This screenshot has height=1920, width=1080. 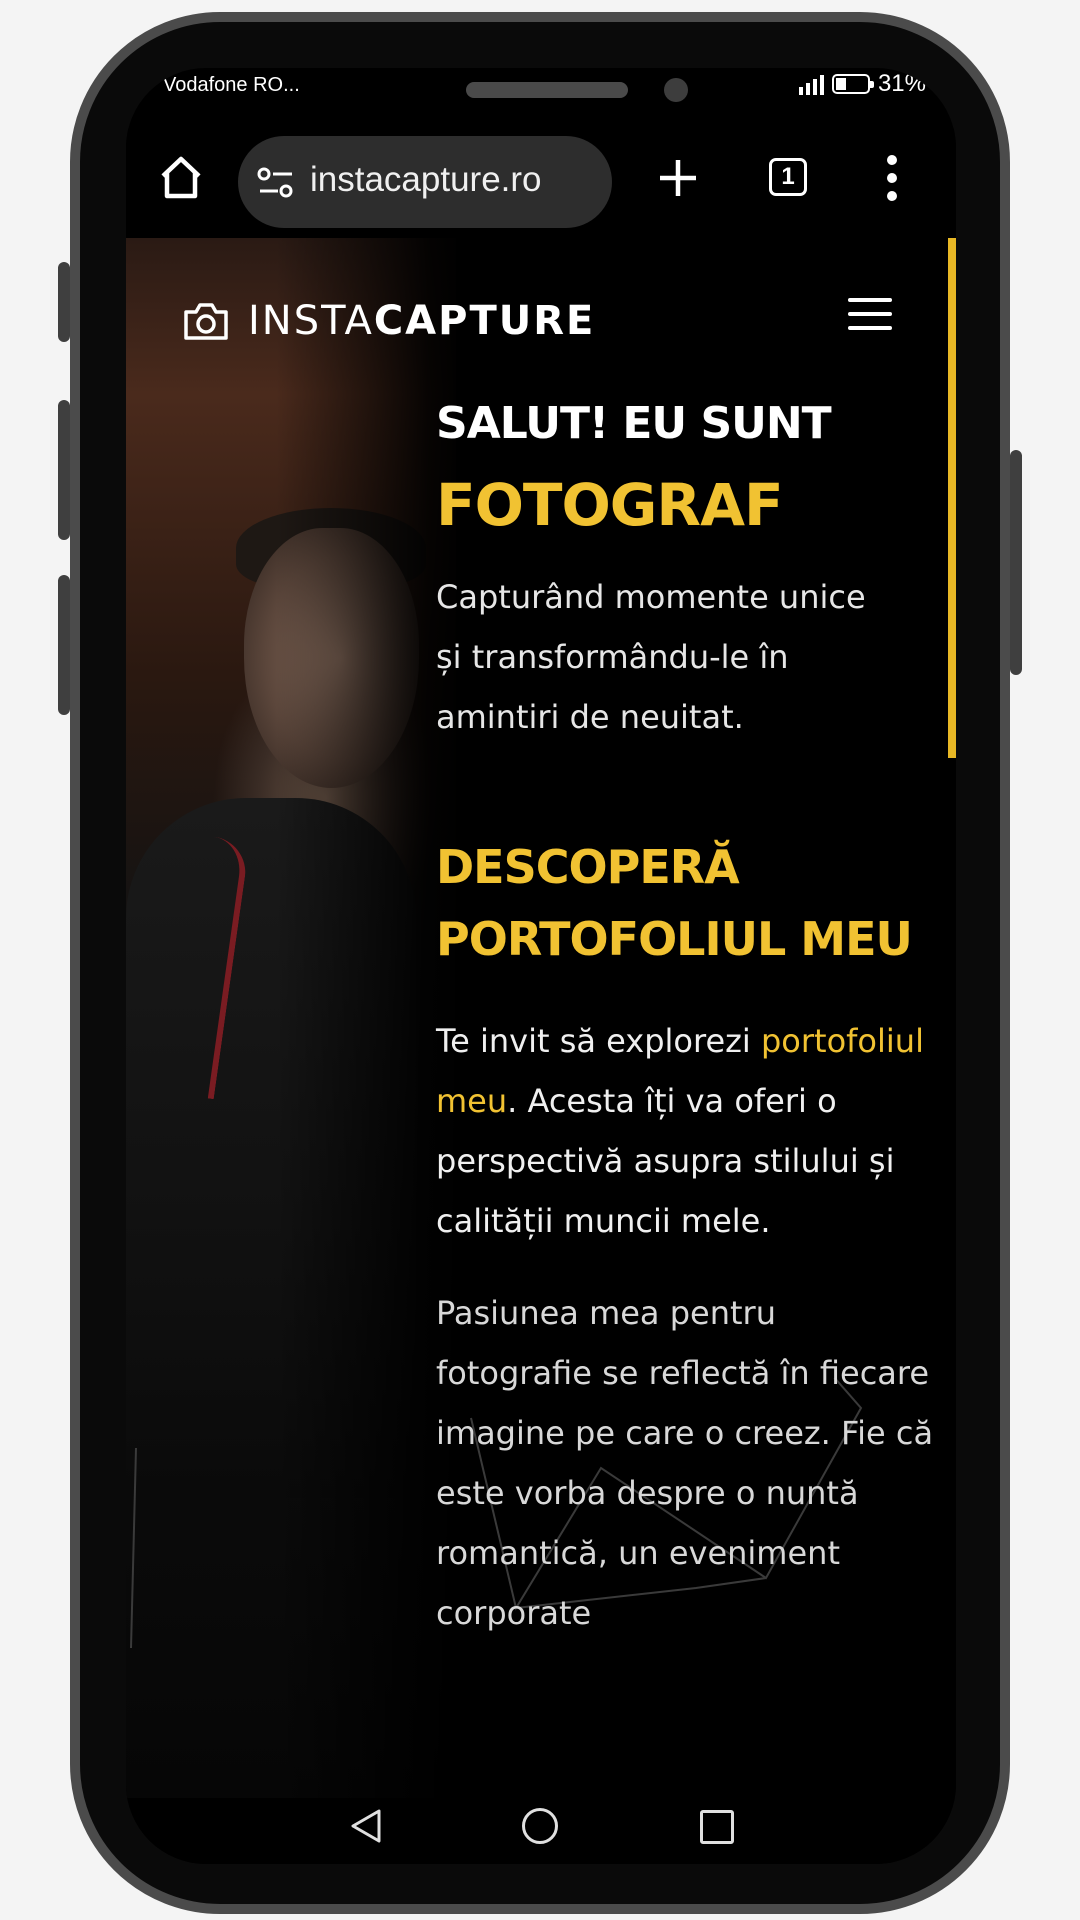 I want to click on volume-button-down, so click(x=64, y=645).